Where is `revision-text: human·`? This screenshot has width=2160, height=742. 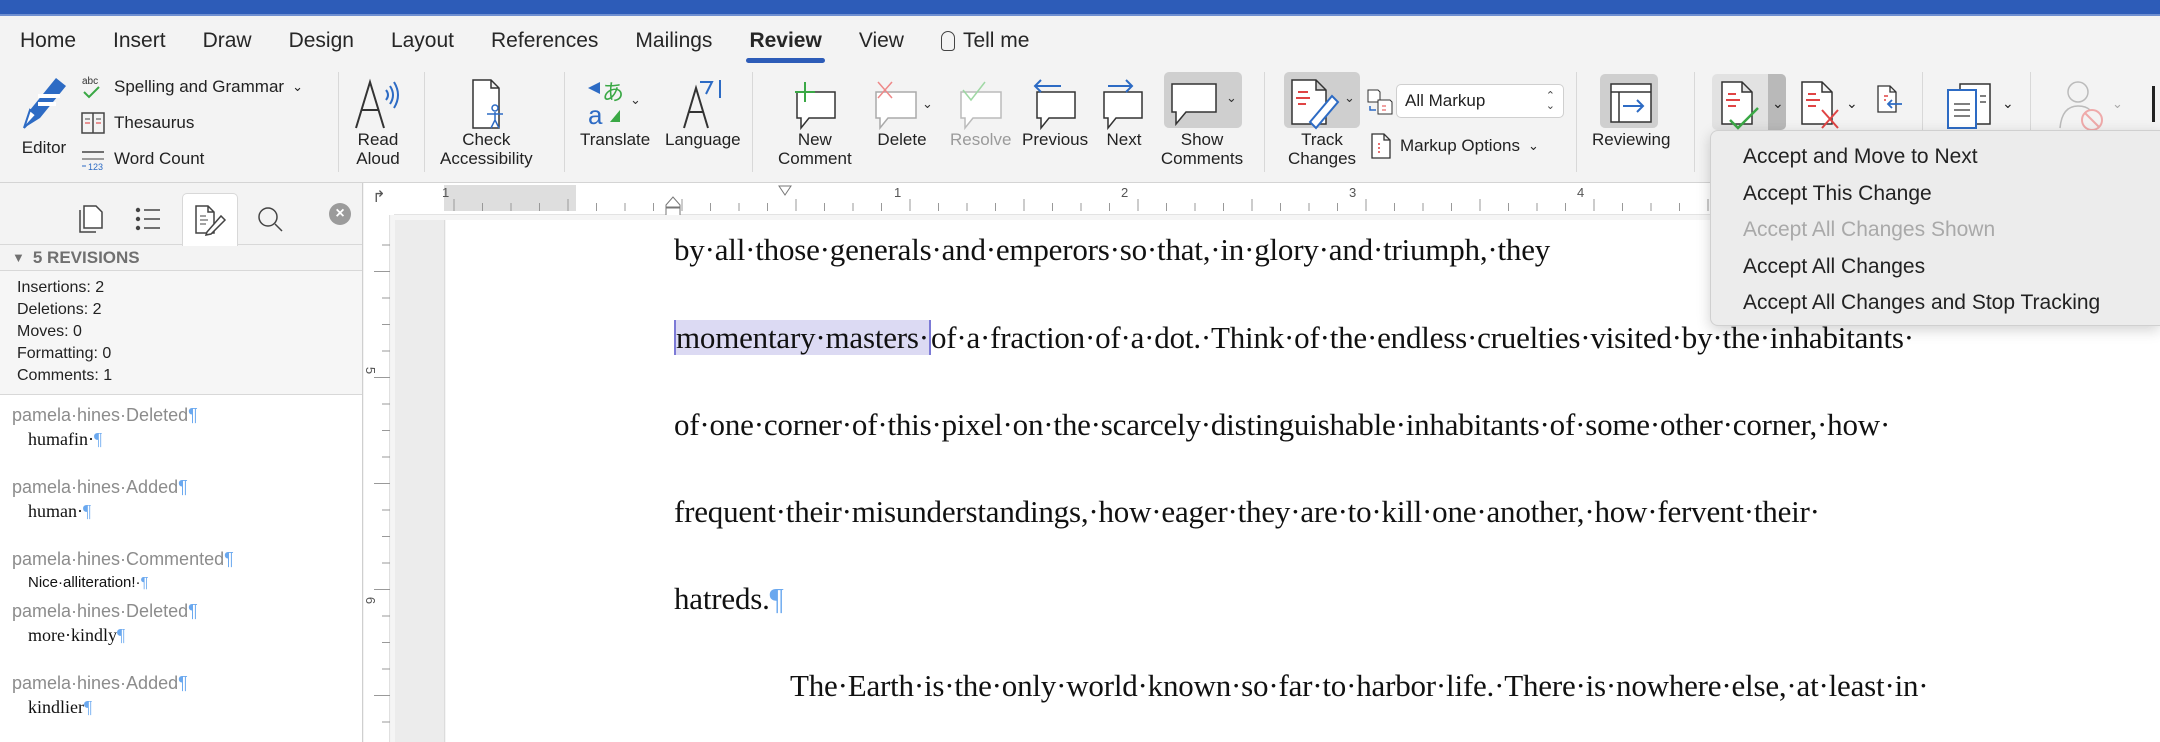
revision-text: human· is located at coordinates (55, 511).